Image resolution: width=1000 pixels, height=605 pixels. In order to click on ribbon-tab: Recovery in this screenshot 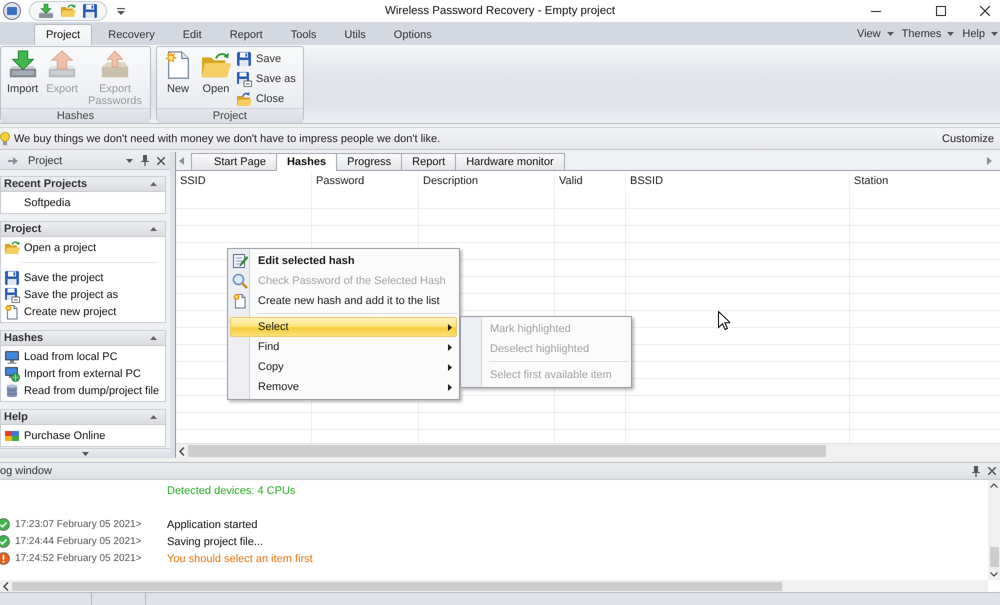, I will do `click(131, 34)`.